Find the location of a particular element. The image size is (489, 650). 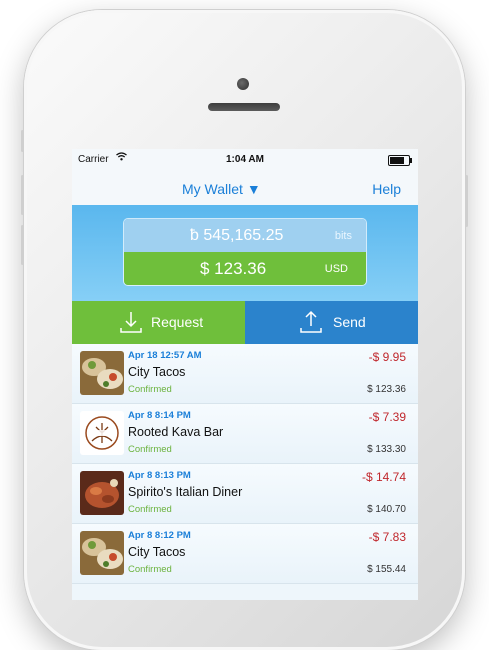

usd-unit-label: USD is located at coordinates (336, 269).